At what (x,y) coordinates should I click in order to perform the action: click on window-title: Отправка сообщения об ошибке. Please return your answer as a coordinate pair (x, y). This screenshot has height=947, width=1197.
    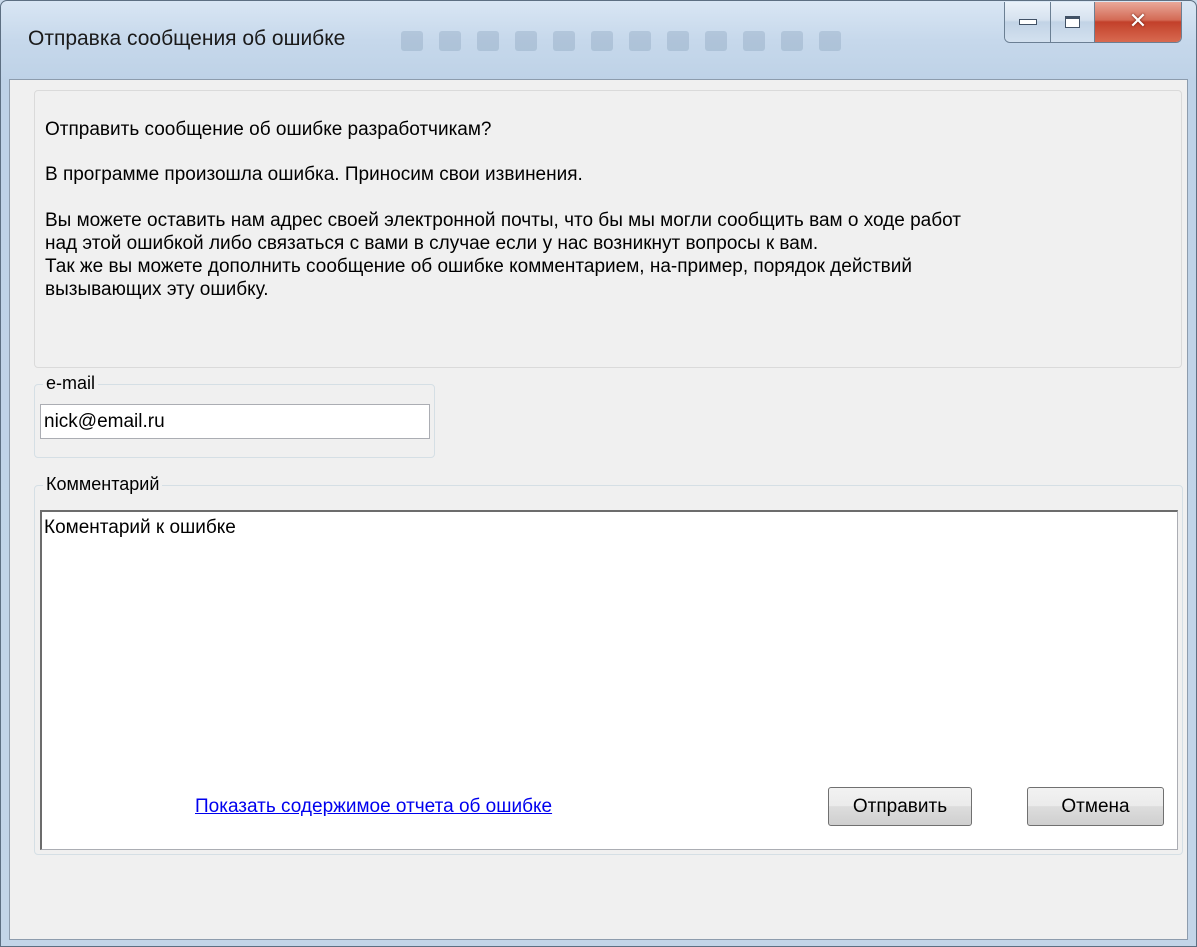
    Looking at the image, I should click on (187, 38).